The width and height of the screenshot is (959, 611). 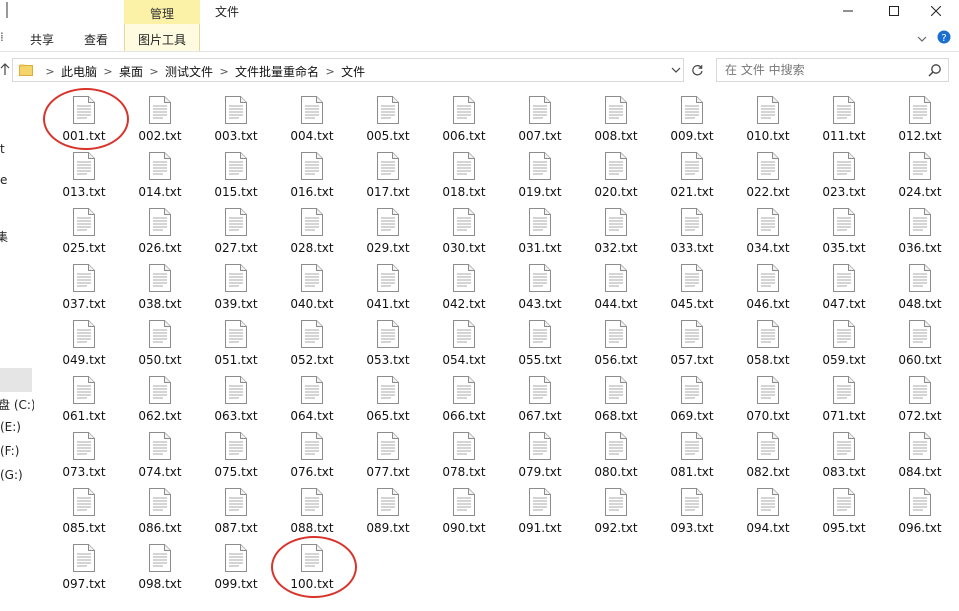 I want to click on file-item: 071.txt, so click(x=844, y=403).